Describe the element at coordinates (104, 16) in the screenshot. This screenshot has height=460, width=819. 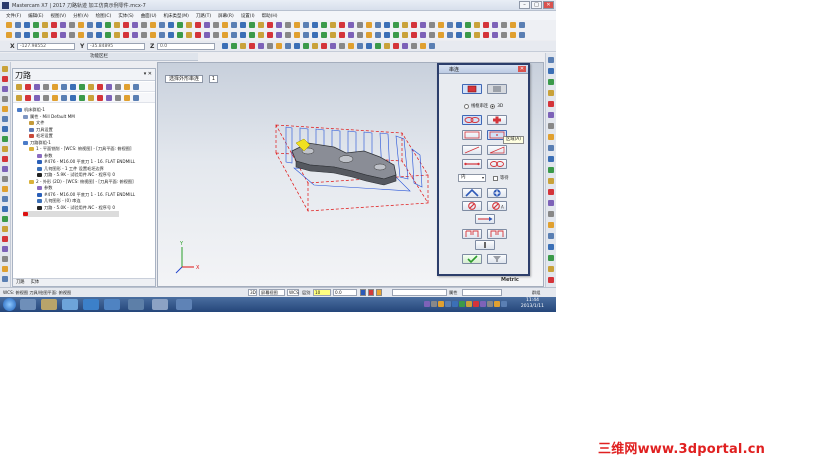
I see `menu-create: 绘图(C)` at that location.